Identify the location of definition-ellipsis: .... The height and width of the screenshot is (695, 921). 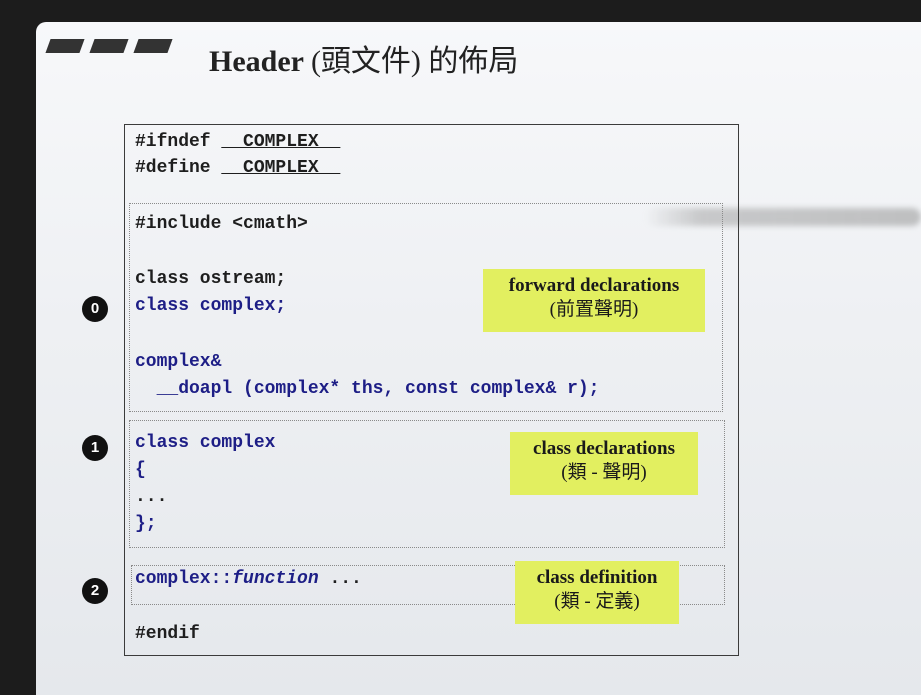
(340, 579).